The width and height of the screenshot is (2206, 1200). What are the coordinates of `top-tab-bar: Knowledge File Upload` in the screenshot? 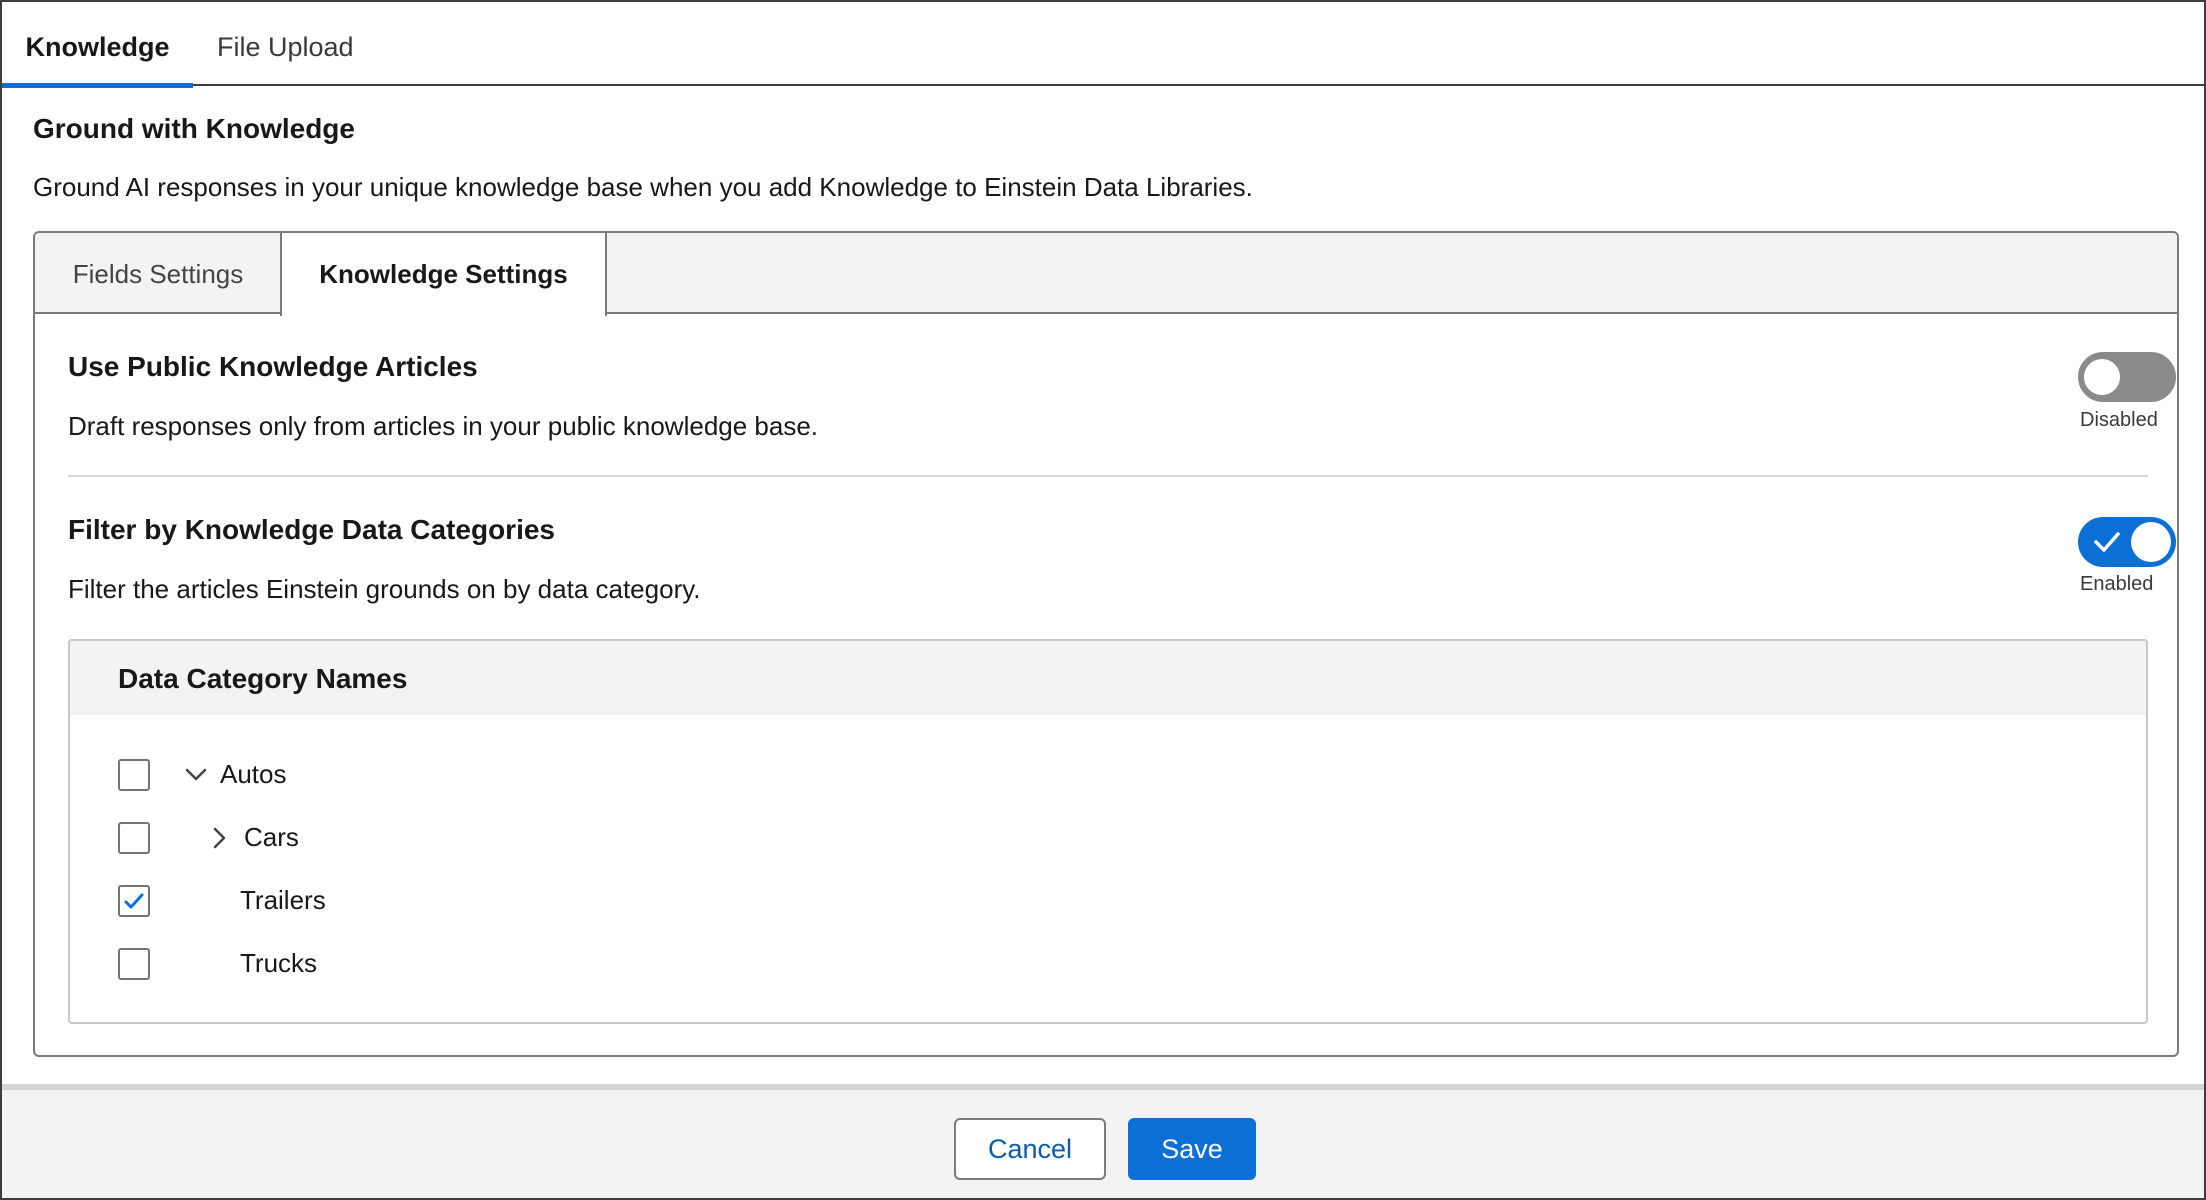 It's located at (1103, 45).